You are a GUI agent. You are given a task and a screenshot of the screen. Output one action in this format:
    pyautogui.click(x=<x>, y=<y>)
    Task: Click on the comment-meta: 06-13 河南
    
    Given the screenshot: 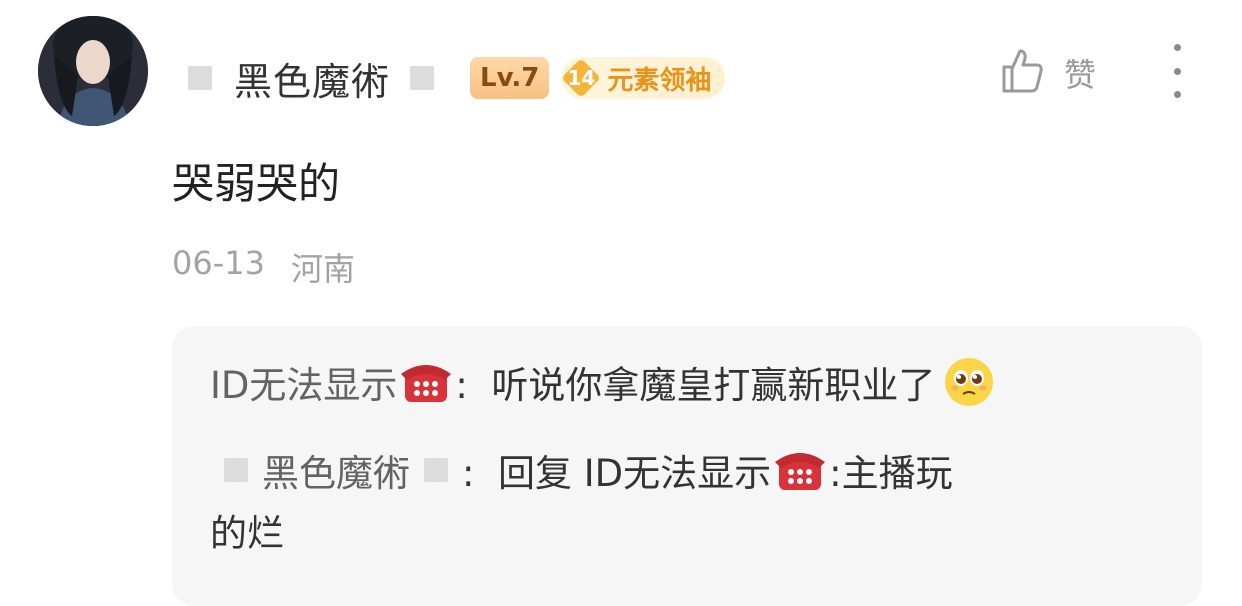 What is the action you would take?
    pyautogui.click(x=263, y=267)
    